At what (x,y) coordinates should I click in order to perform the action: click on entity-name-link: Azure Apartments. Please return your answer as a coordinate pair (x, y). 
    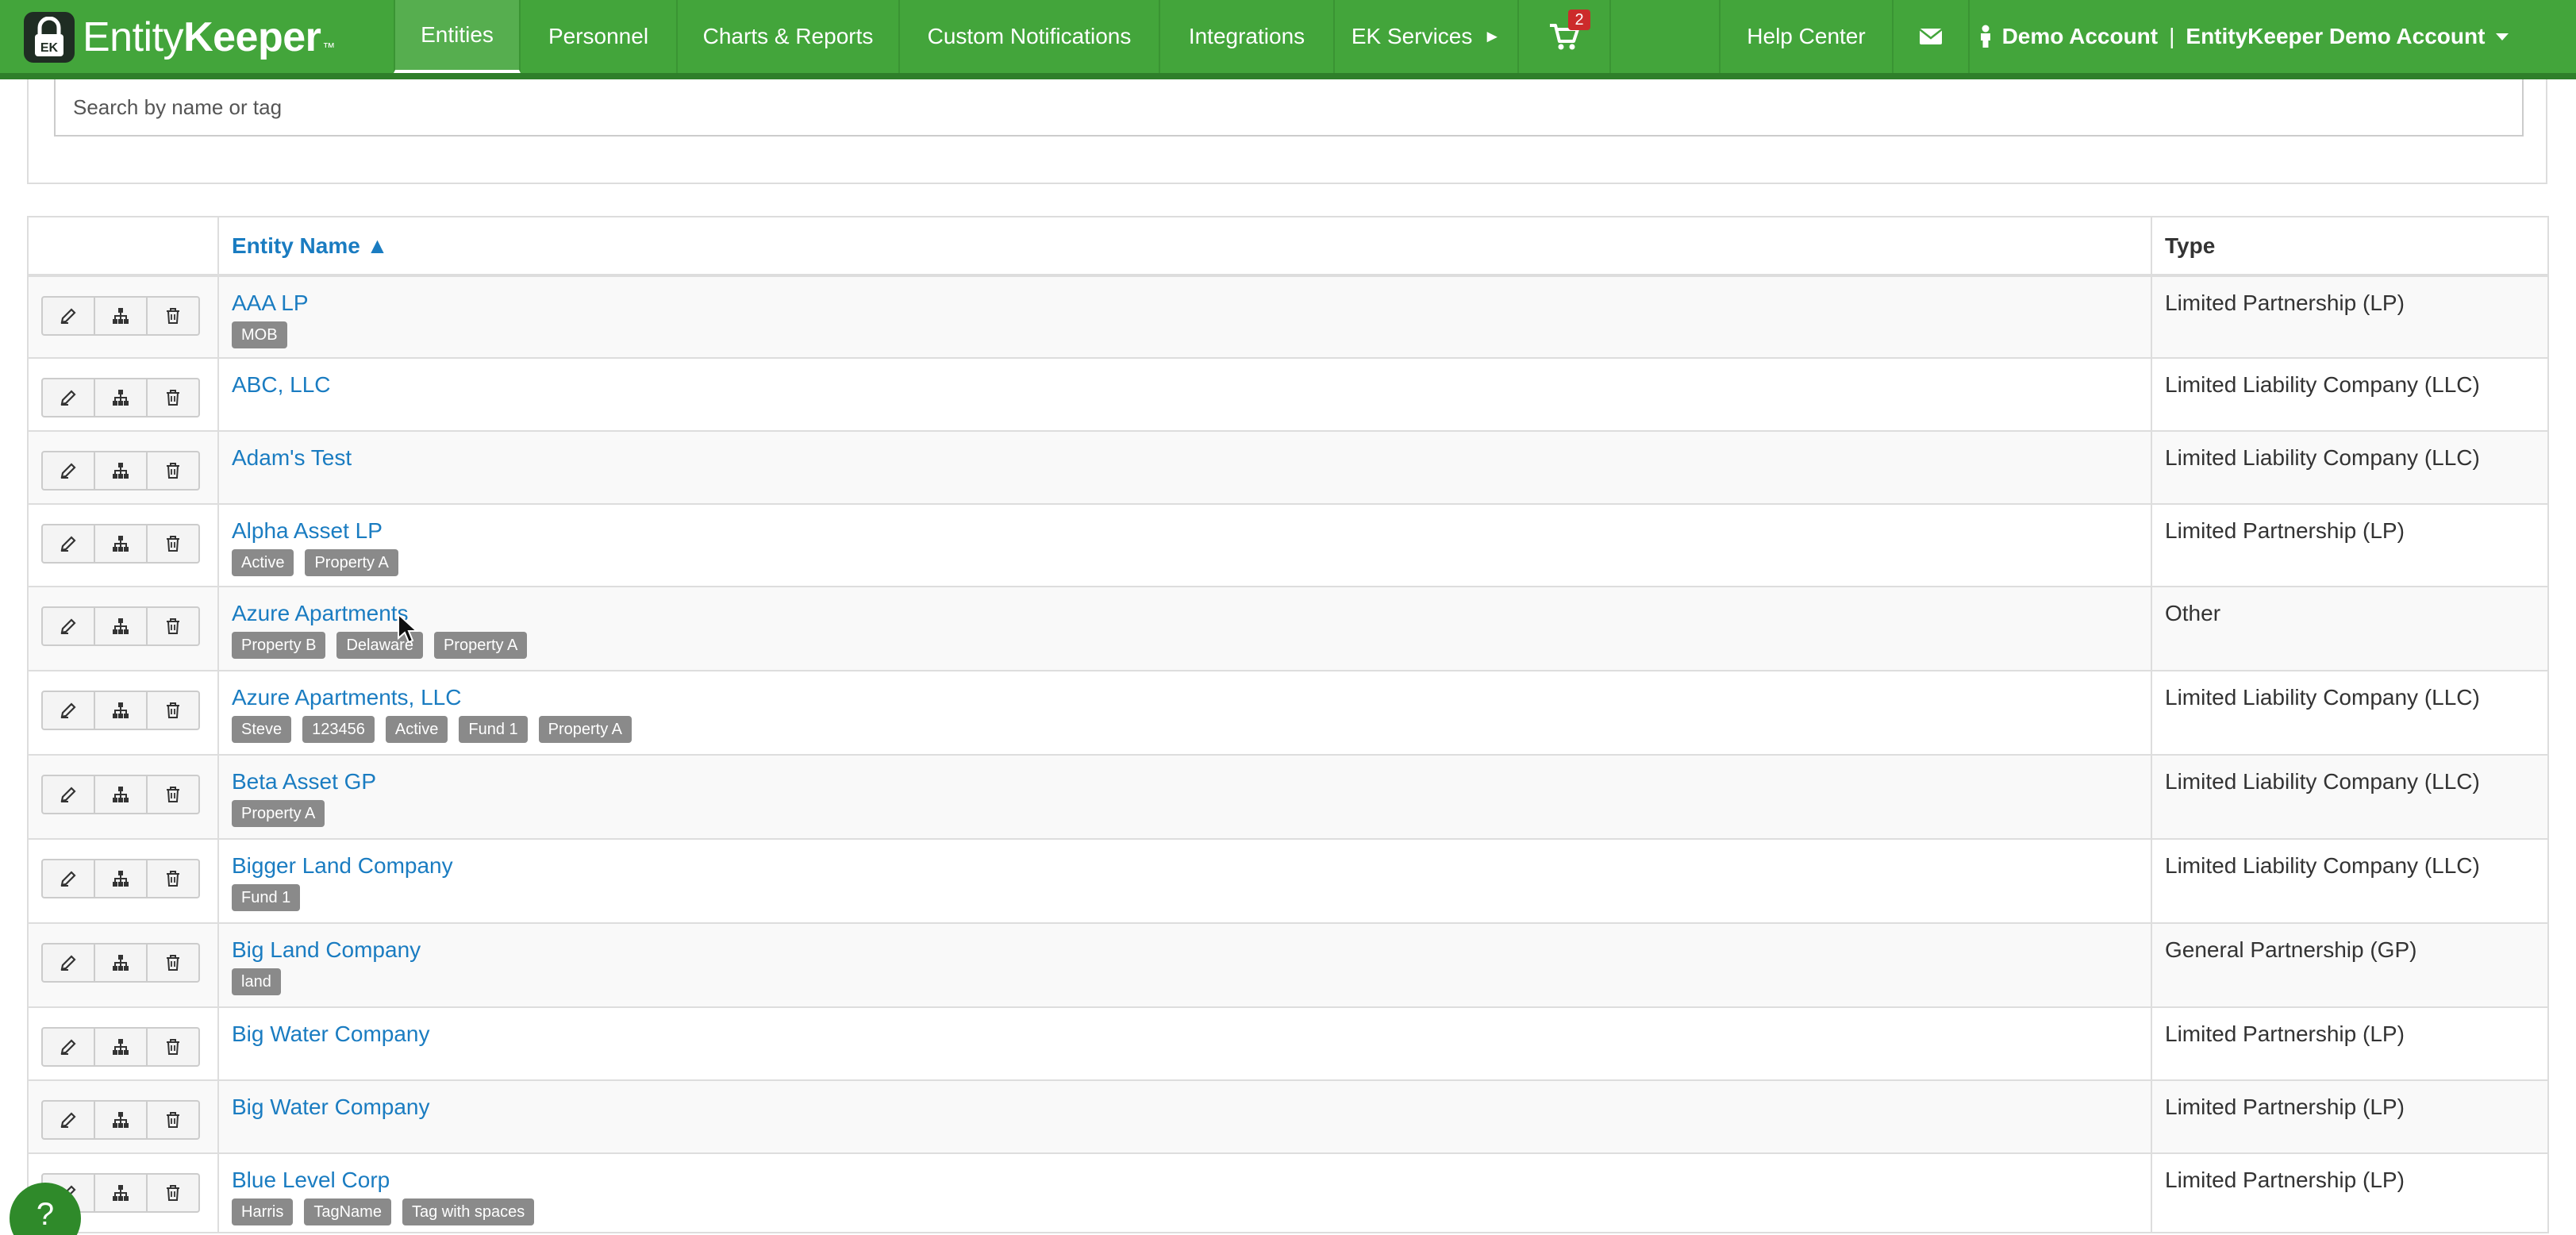
    Looking at the image, I should click on (1185, 613).